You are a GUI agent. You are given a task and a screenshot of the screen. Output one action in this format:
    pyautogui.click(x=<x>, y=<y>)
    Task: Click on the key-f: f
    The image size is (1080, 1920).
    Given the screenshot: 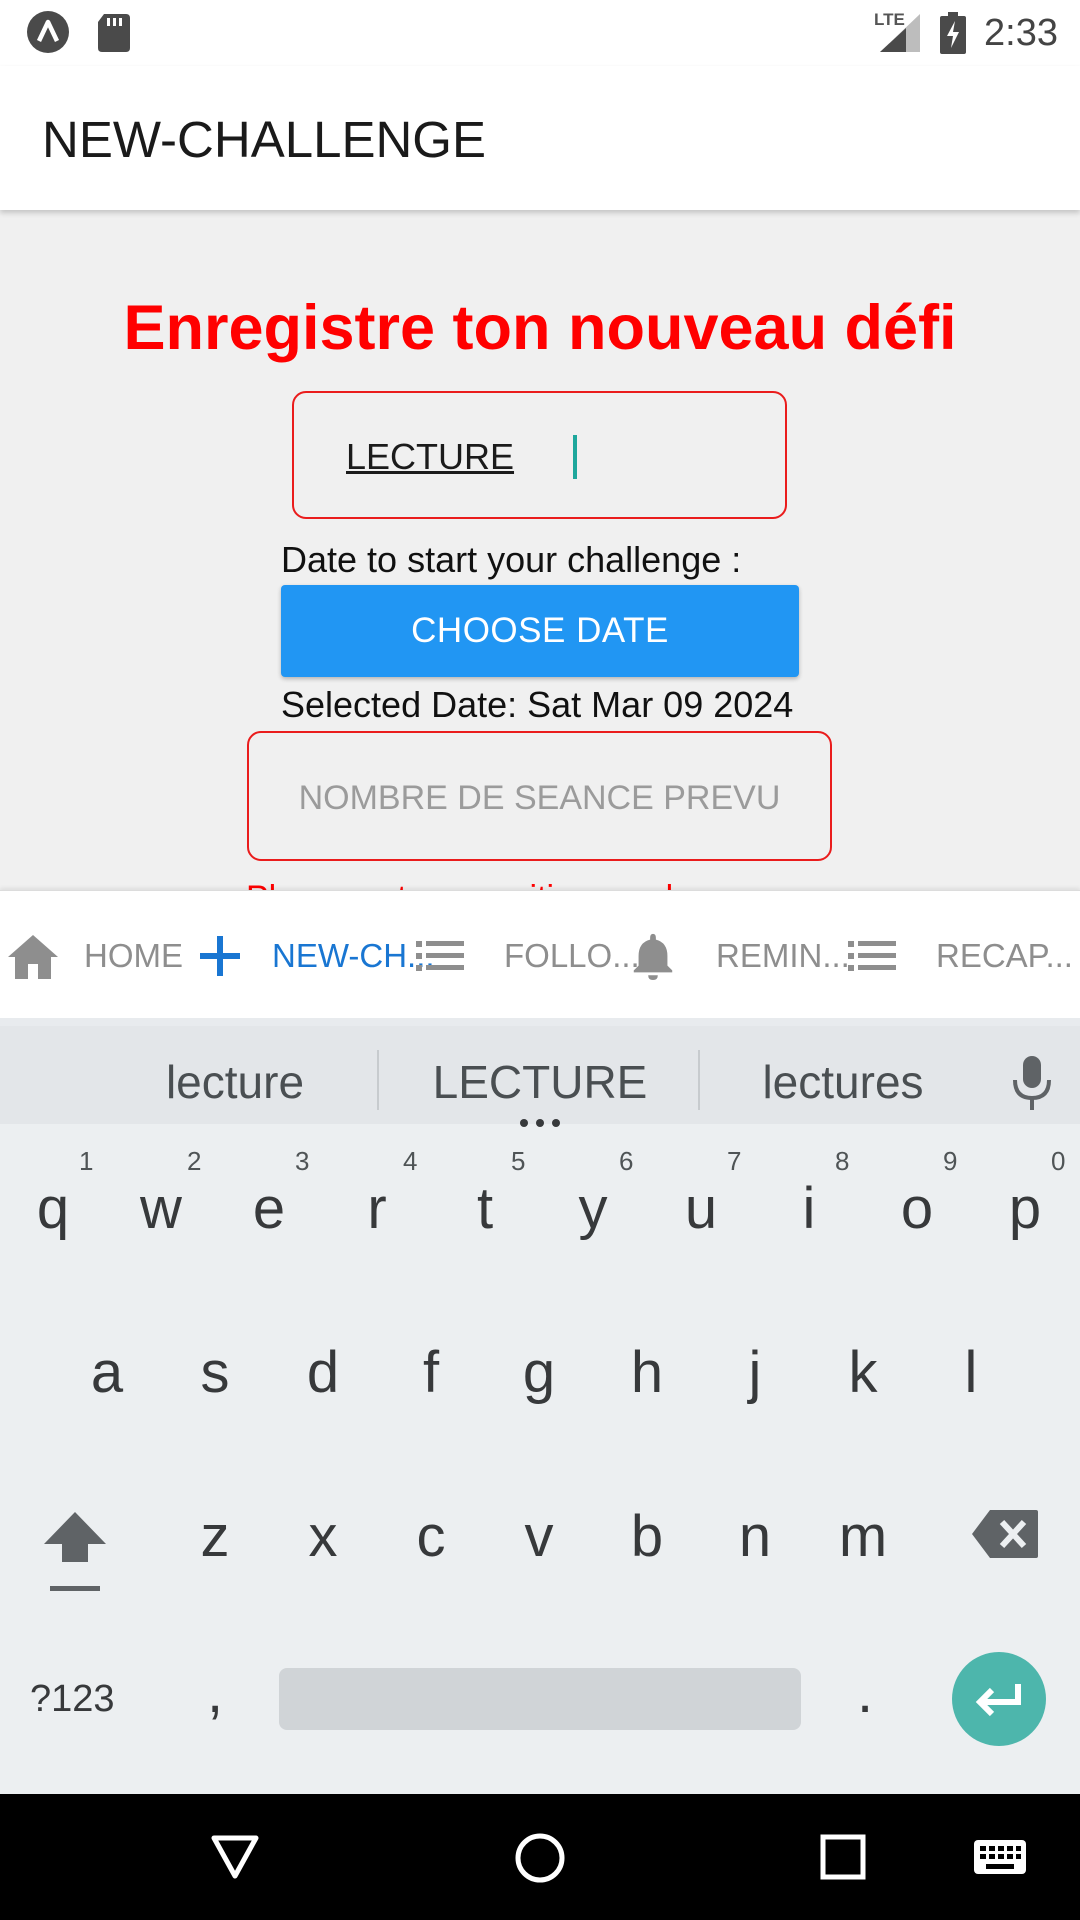 What is the action you would take?
    pyautogui.click(x=431, y=1373)
    